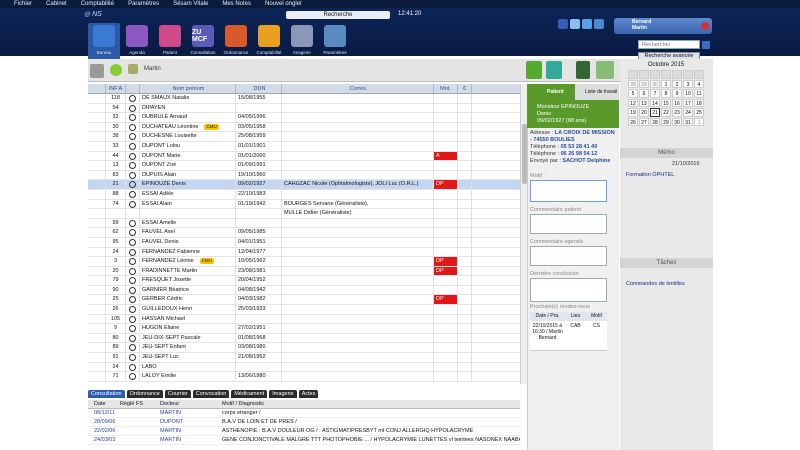 Image resolution: width=800 pixels, height=450 pixels. Describe the element at coordinates (304, 137) in the screenshot. I see `table-row: 38 DUCHESNE Louisette 25/08/1959` at that location.